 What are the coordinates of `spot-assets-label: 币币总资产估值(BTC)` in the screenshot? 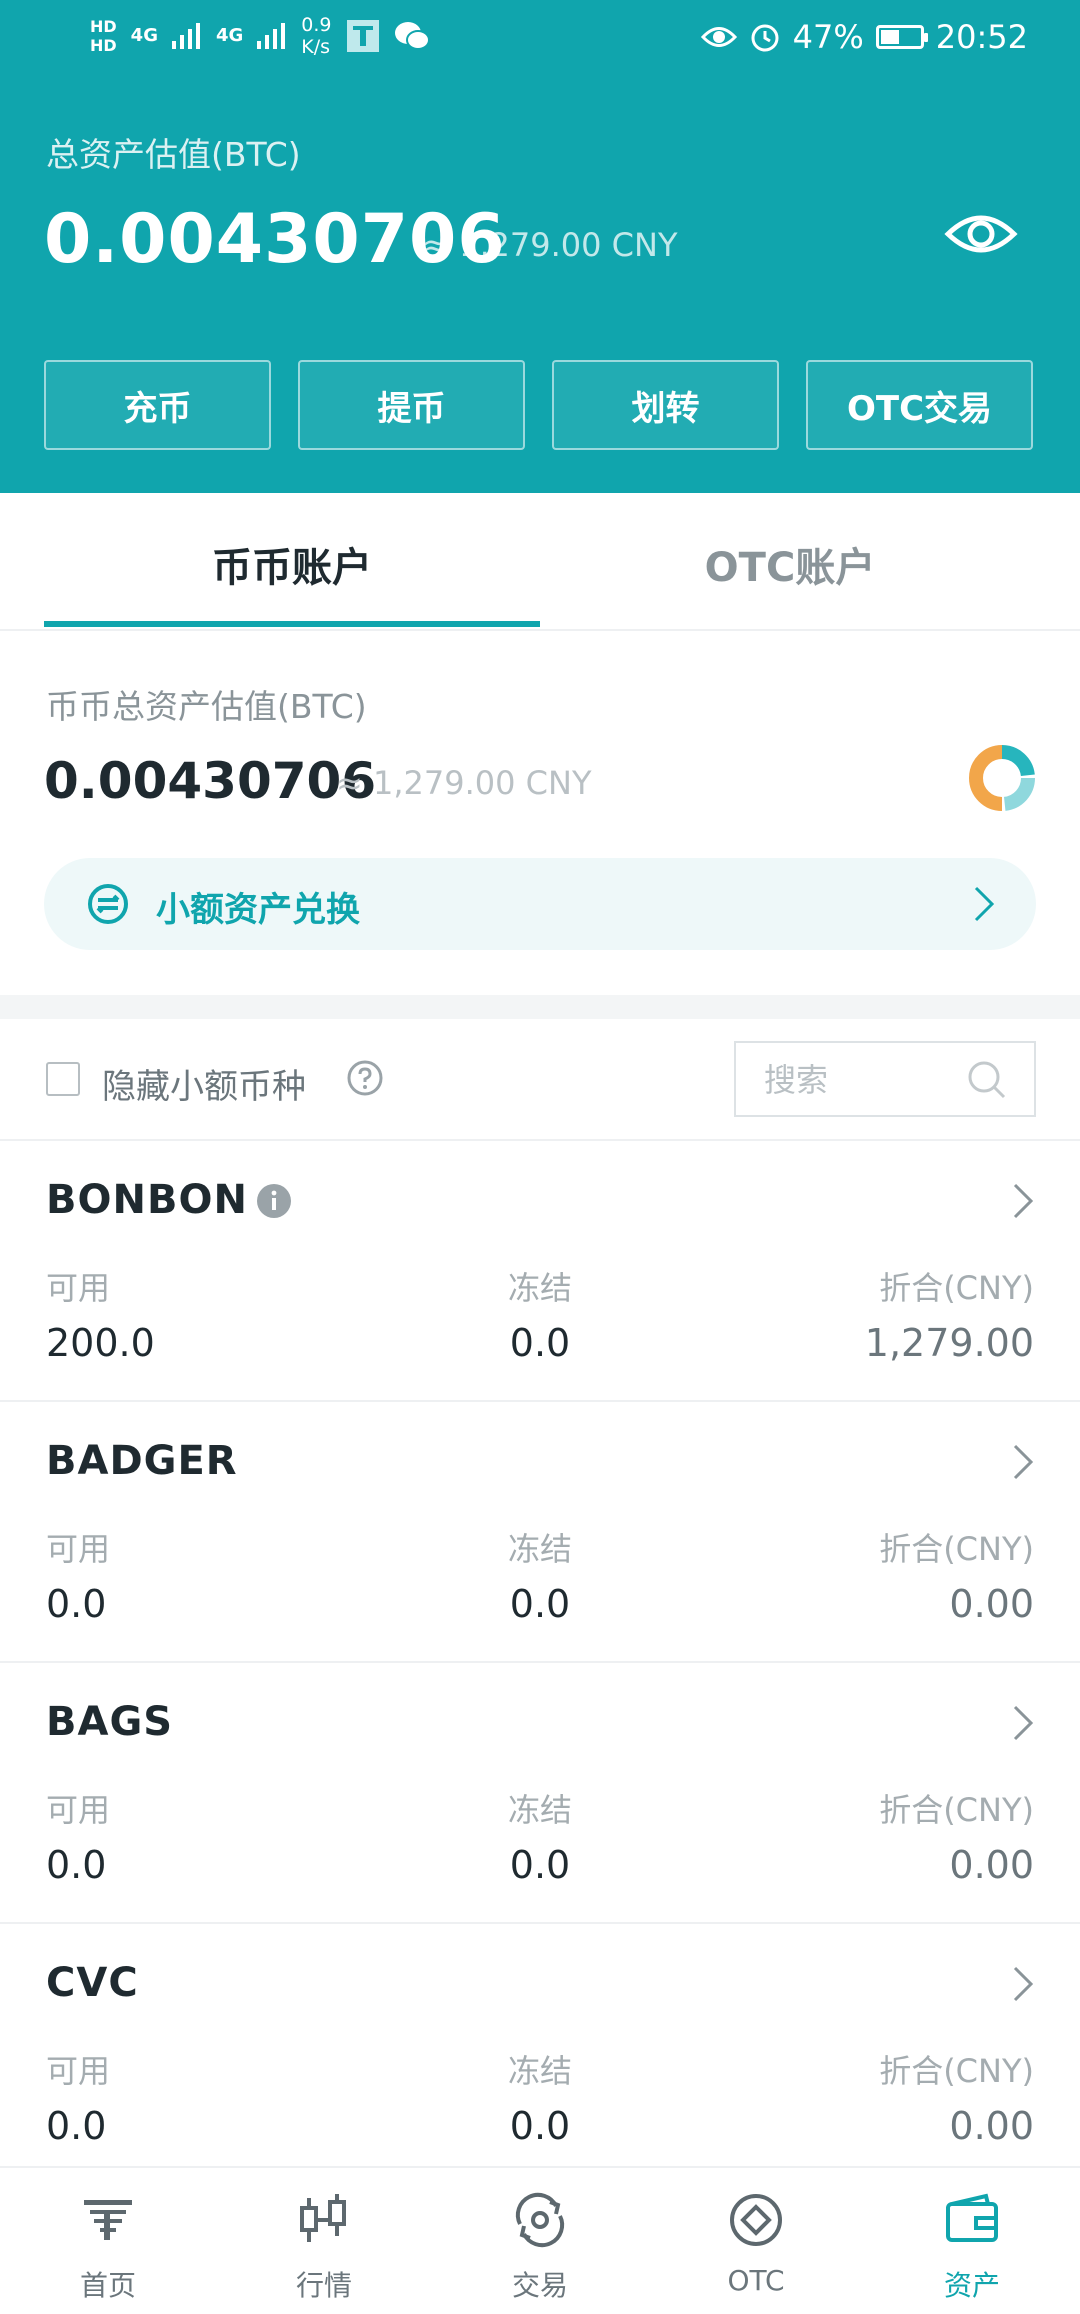 It's located at (206, 706).